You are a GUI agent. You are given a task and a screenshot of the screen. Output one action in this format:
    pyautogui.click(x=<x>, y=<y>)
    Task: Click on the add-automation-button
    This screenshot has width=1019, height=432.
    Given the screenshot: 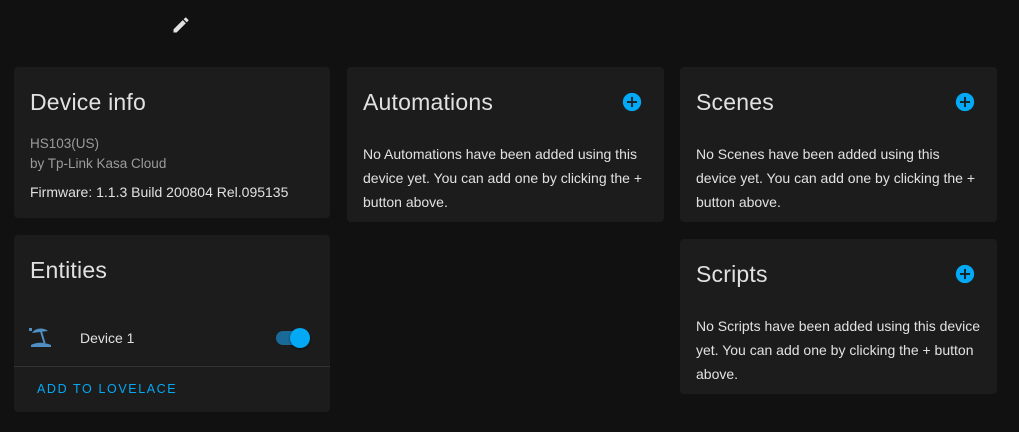 What is the action you would take?
    pyautogui.click(x=632, y=102)
    